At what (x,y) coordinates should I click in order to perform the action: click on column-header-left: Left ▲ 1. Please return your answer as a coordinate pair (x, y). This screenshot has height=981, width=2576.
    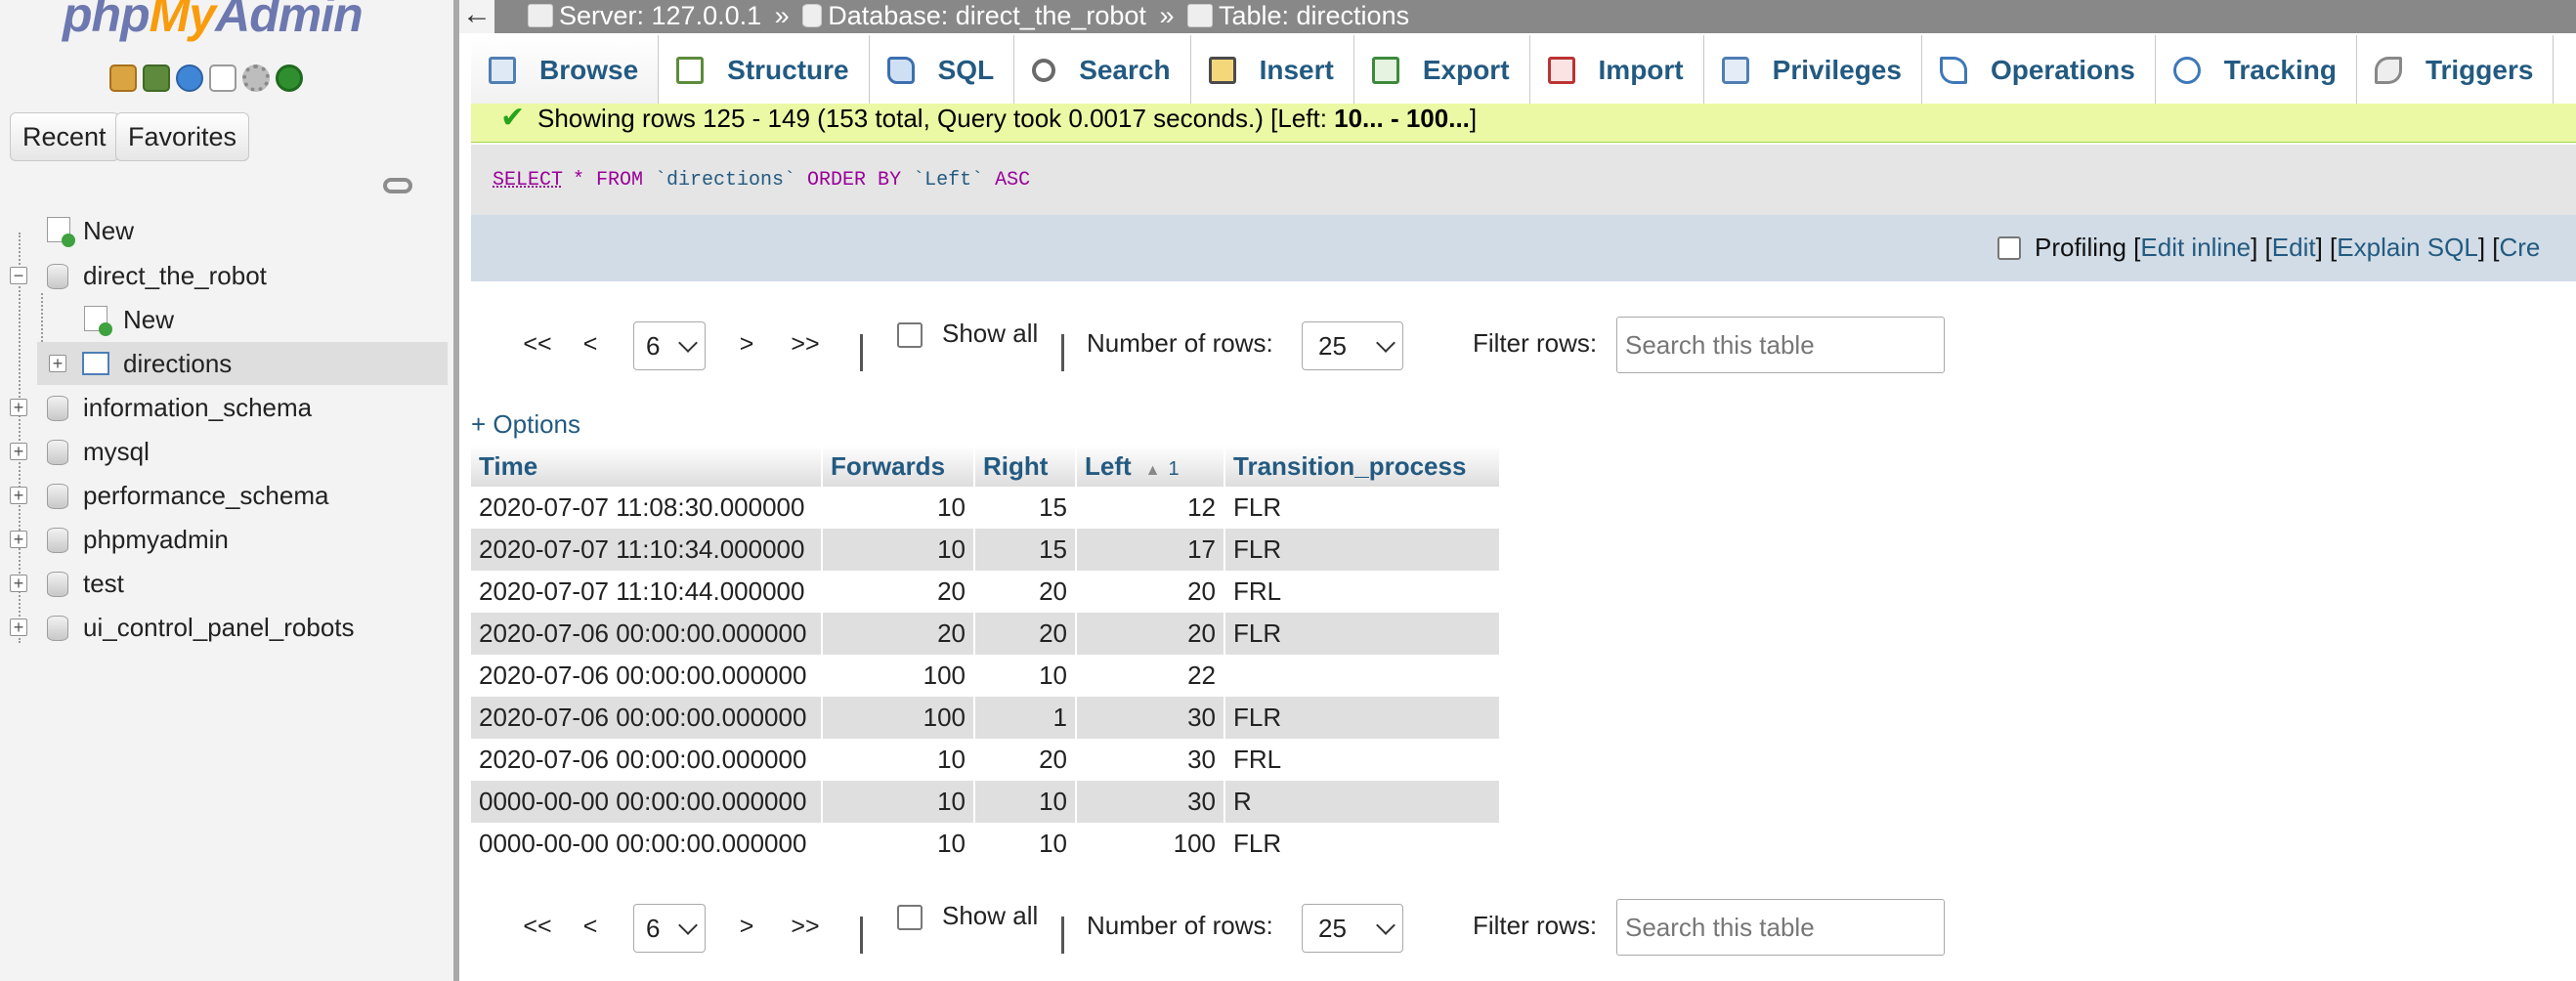
    Looking at the image, I should click on (1151, 467).